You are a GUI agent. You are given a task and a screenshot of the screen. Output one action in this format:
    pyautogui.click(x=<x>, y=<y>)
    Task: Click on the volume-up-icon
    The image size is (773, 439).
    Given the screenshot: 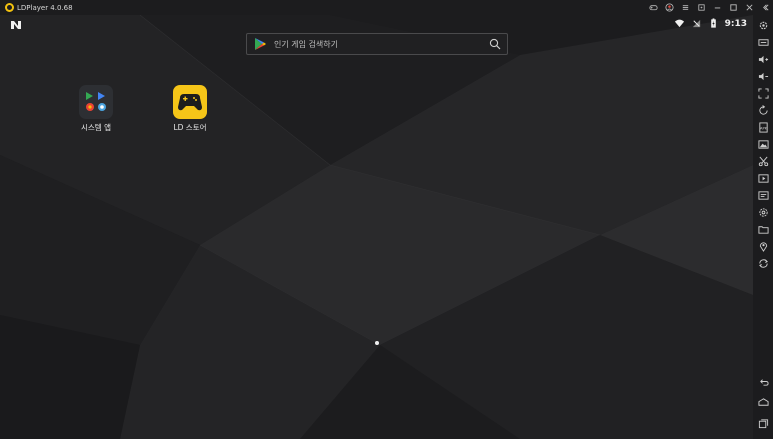 What is the action you would take?
    pyautogui.click(x=763, y=59)
    